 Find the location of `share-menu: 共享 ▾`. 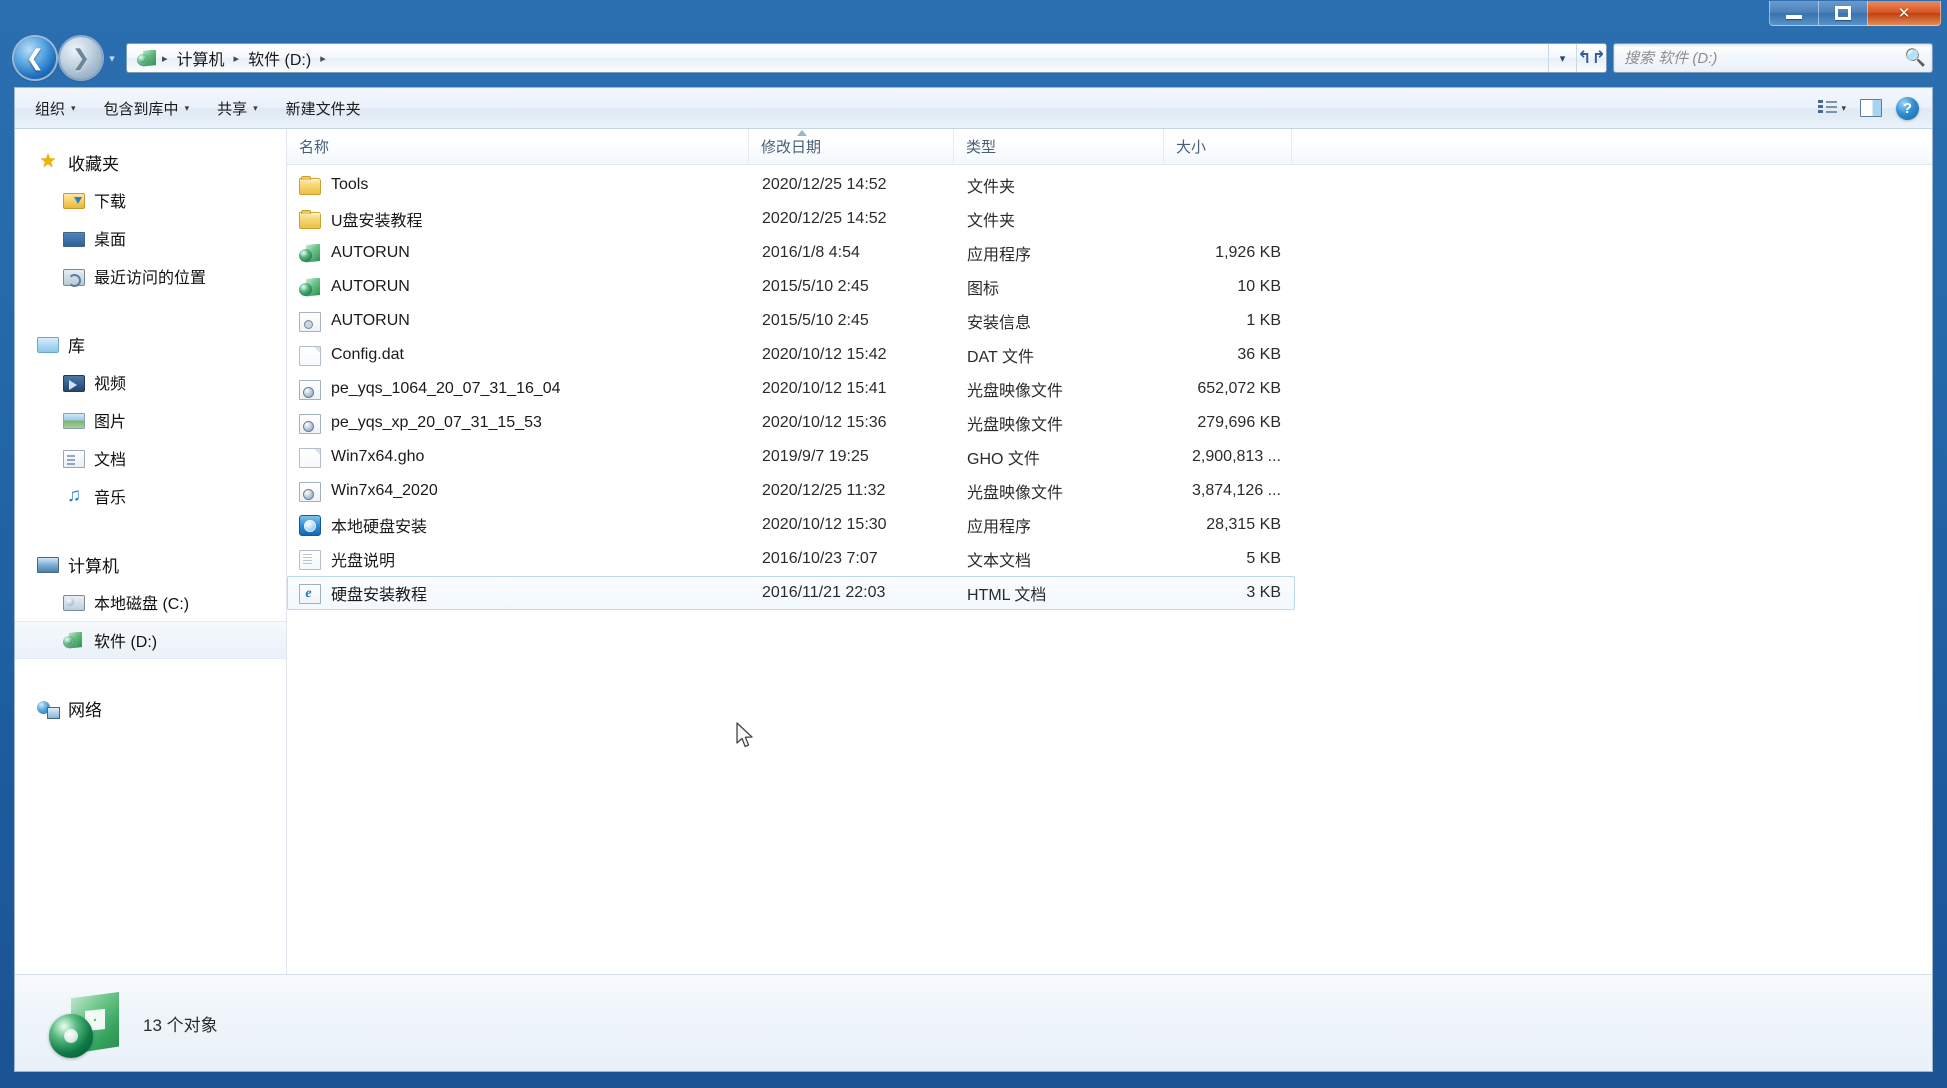

share-menu: 共享 ▾ is located at coordinates (237, 108).